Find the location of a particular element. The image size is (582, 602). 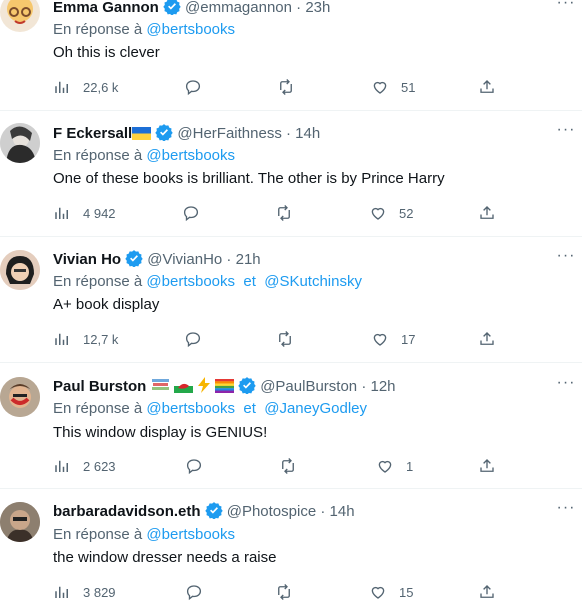

author-handle: @Photospice is located at coordinates (271, 511).